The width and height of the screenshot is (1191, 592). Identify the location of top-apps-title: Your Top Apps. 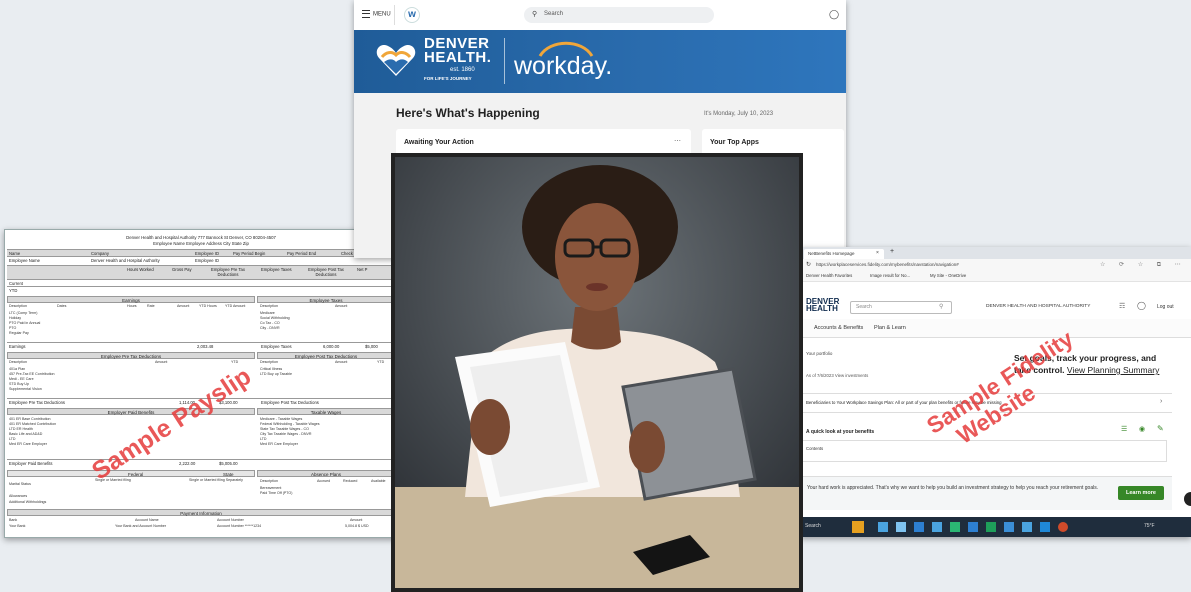
(734, 142).